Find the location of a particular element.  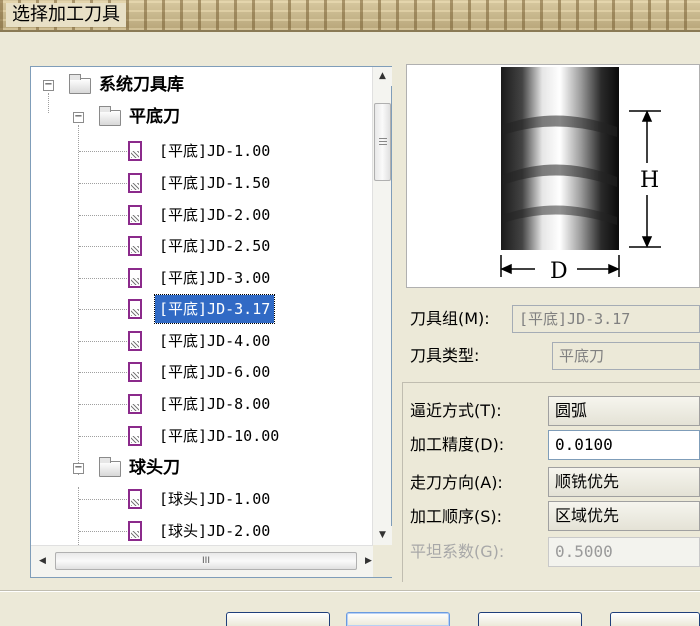

scroll-down-icon: ▼ is located at coordinates (382, 535).